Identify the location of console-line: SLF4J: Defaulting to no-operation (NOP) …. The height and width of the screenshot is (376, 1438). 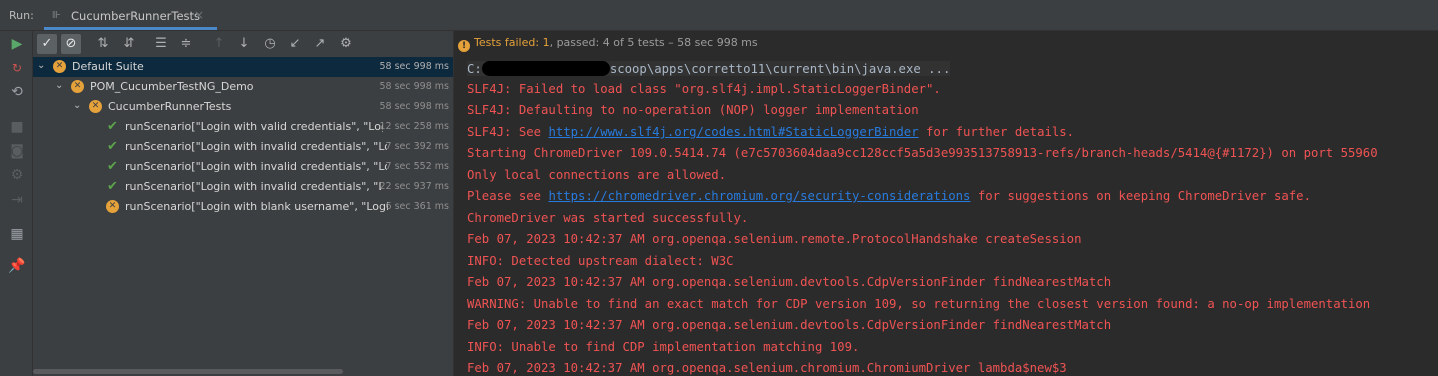
(693, 110).